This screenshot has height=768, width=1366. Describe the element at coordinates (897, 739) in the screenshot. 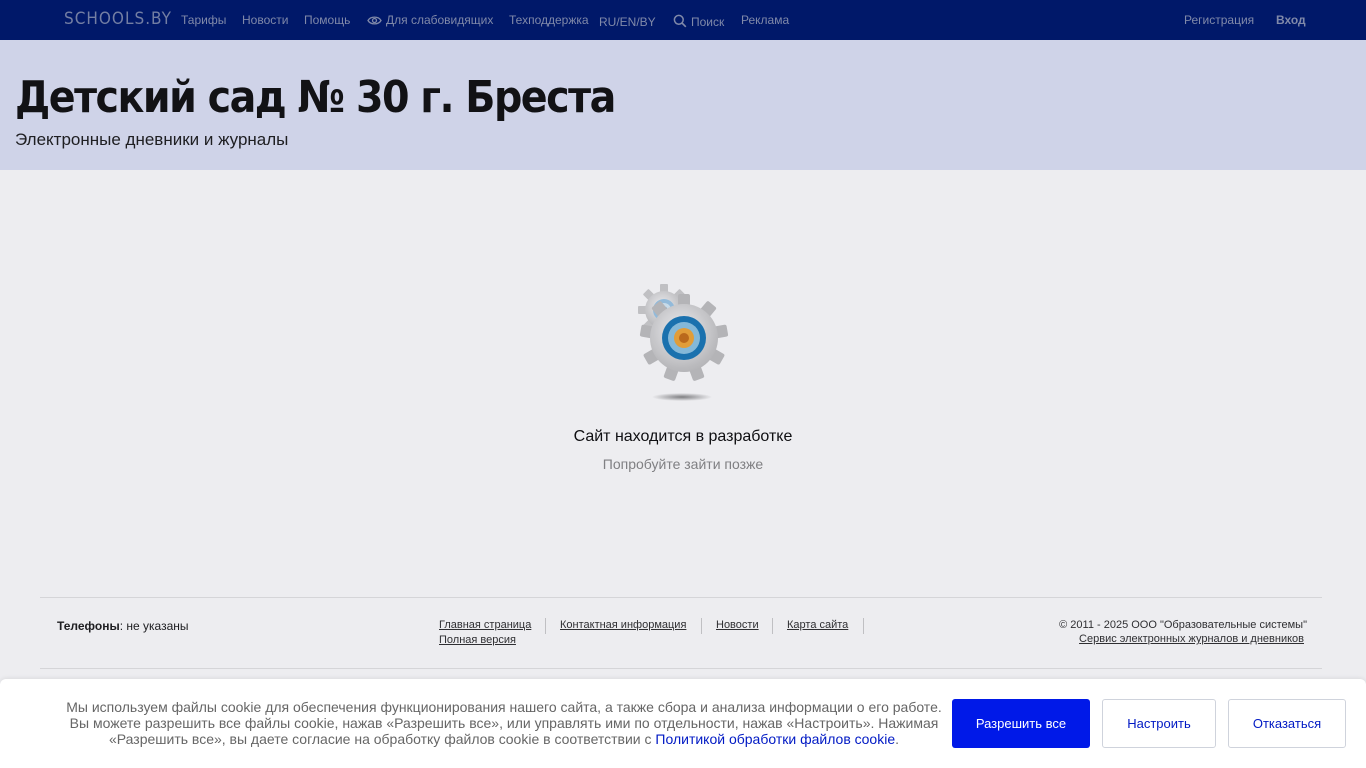

I see `cookie-text-period: .` at that location.